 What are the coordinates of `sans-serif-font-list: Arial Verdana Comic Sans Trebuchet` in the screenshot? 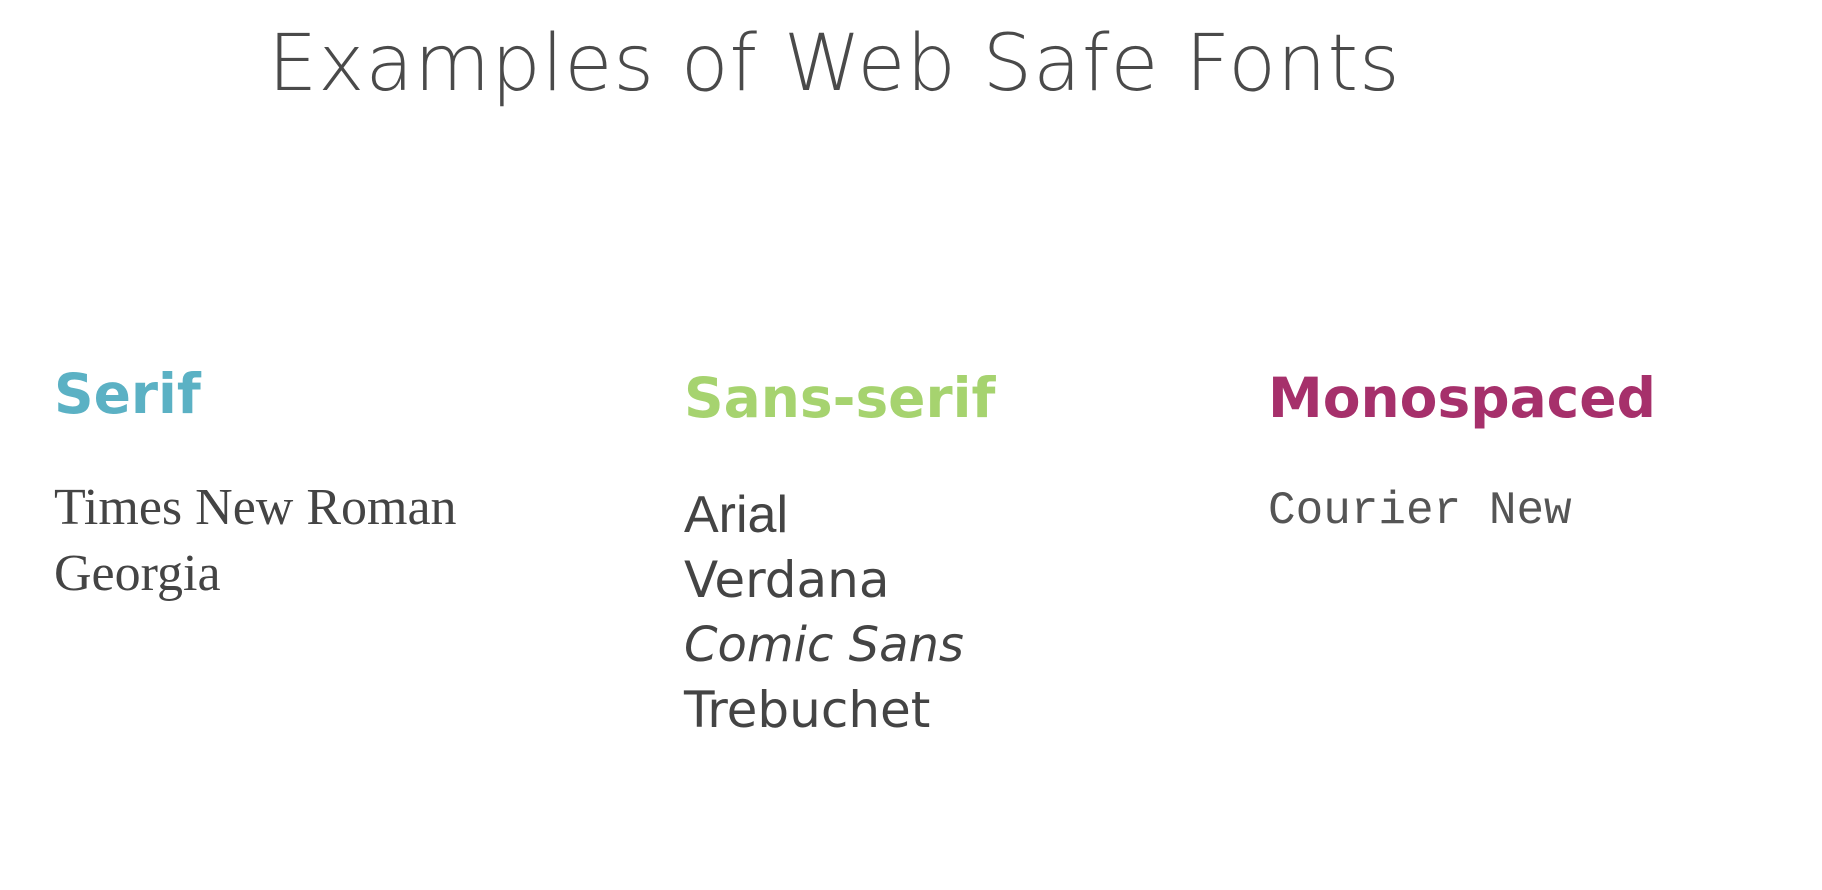 It's located at (839, 613).